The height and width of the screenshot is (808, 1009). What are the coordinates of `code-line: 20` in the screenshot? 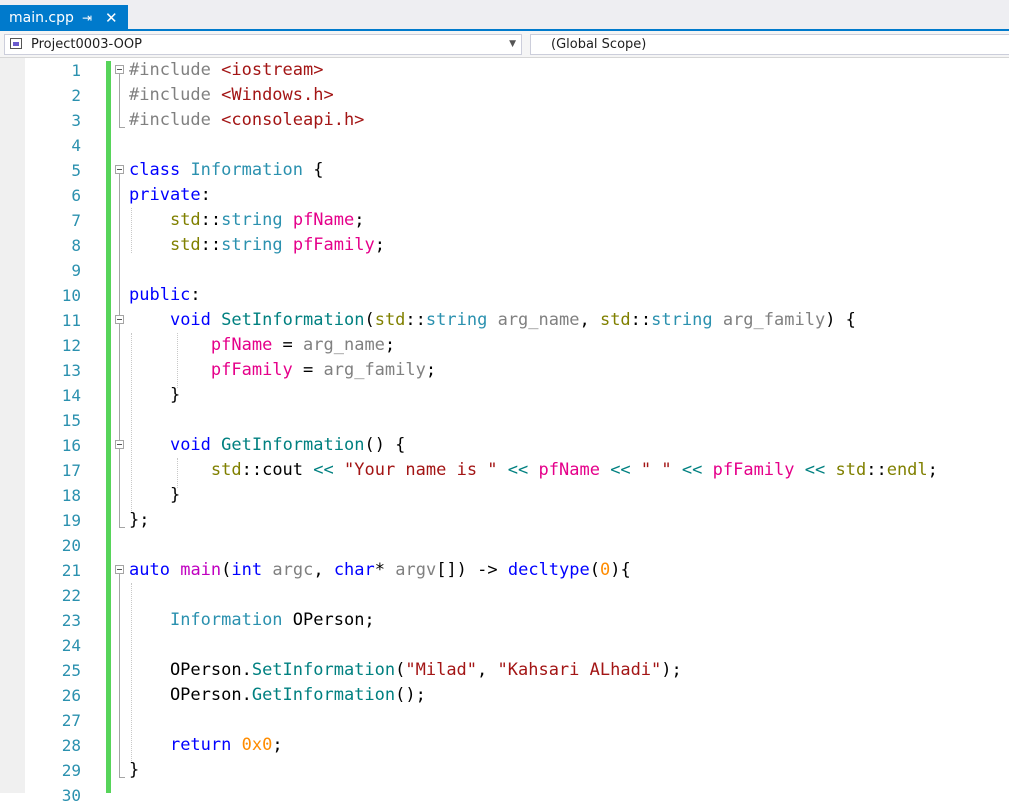 It's located at (504, 545).